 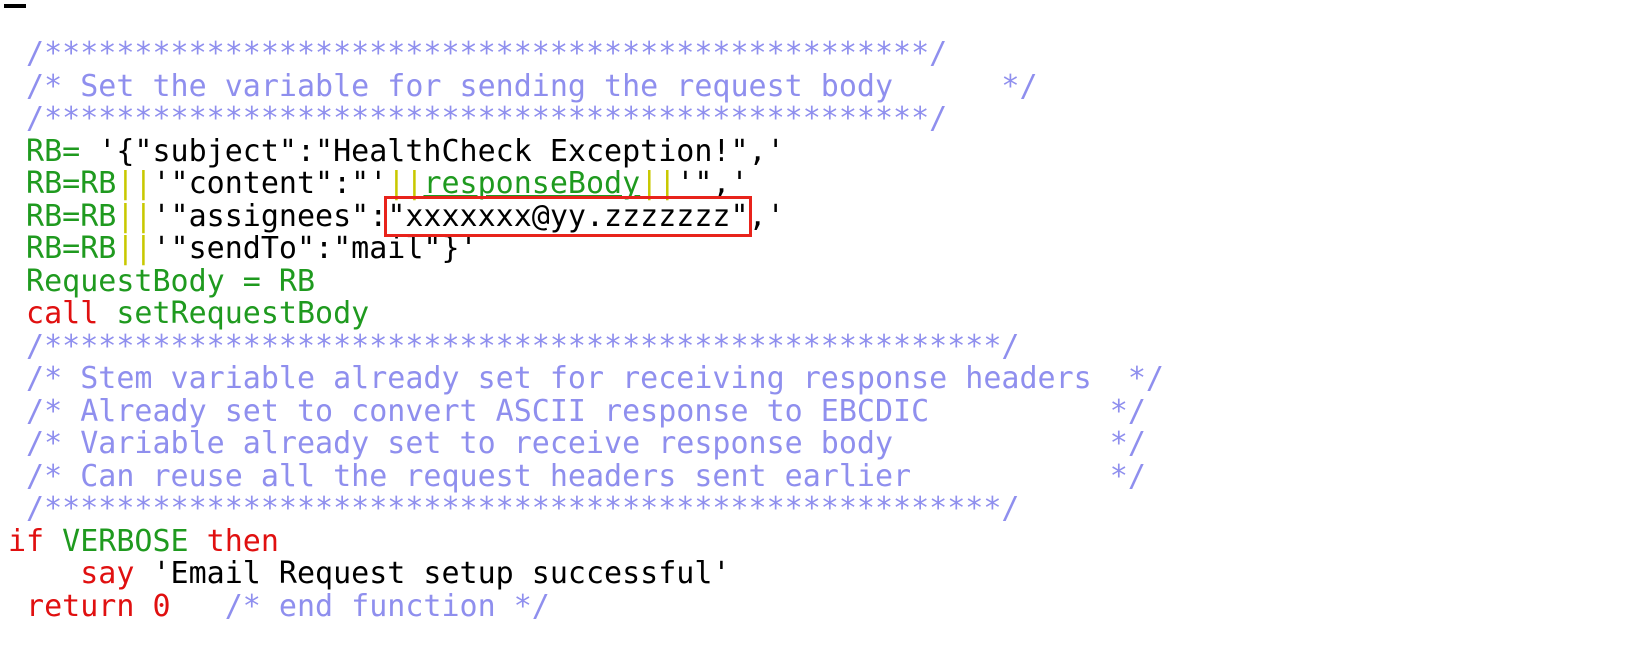 What do you see at coordinates (234, 313) in the screenshot?
I see `code-token: setRequestBody` at bounding box center [234, 313].